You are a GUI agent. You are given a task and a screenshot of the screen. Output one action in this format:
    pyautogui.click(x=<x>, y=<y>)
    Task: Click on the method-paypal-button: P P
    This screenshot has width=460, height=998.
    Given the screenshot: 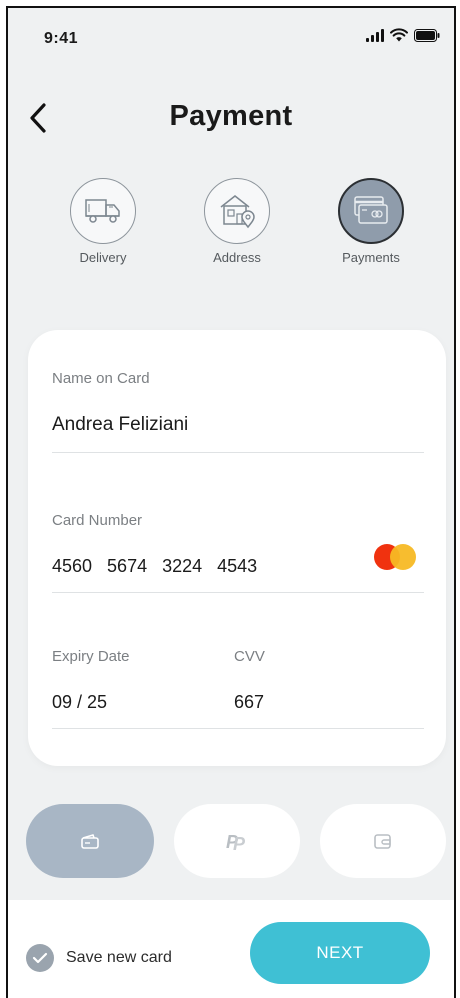 What is the action you would take?
    pyautogui.click(x=237, y=841)
    